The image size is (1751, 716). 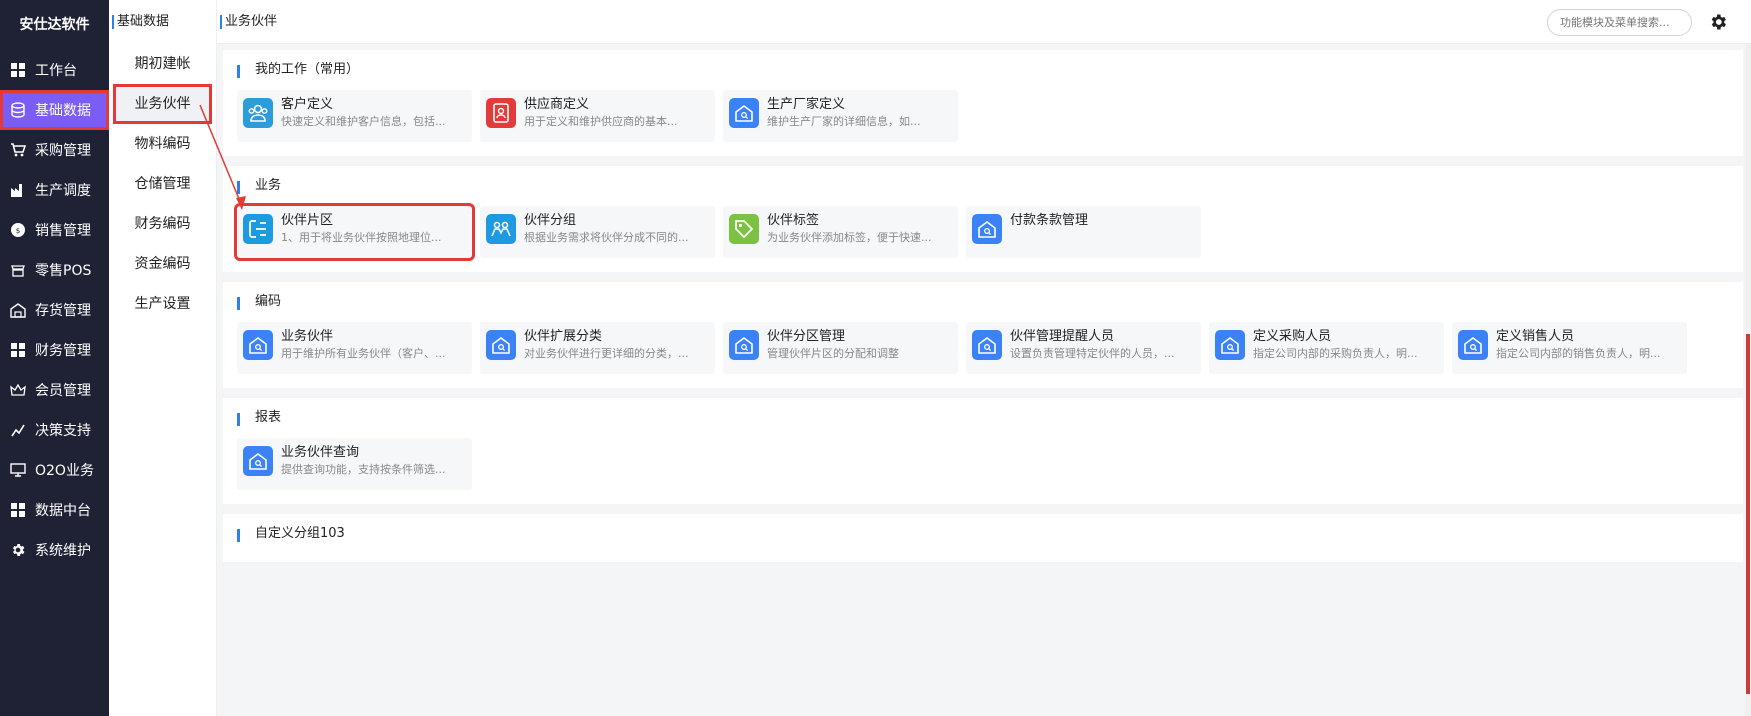 What do you see at coordinates (54, 270) in the screenshot?
I see `nav-item-5: 零售POS` at bounding box center [54, 270].